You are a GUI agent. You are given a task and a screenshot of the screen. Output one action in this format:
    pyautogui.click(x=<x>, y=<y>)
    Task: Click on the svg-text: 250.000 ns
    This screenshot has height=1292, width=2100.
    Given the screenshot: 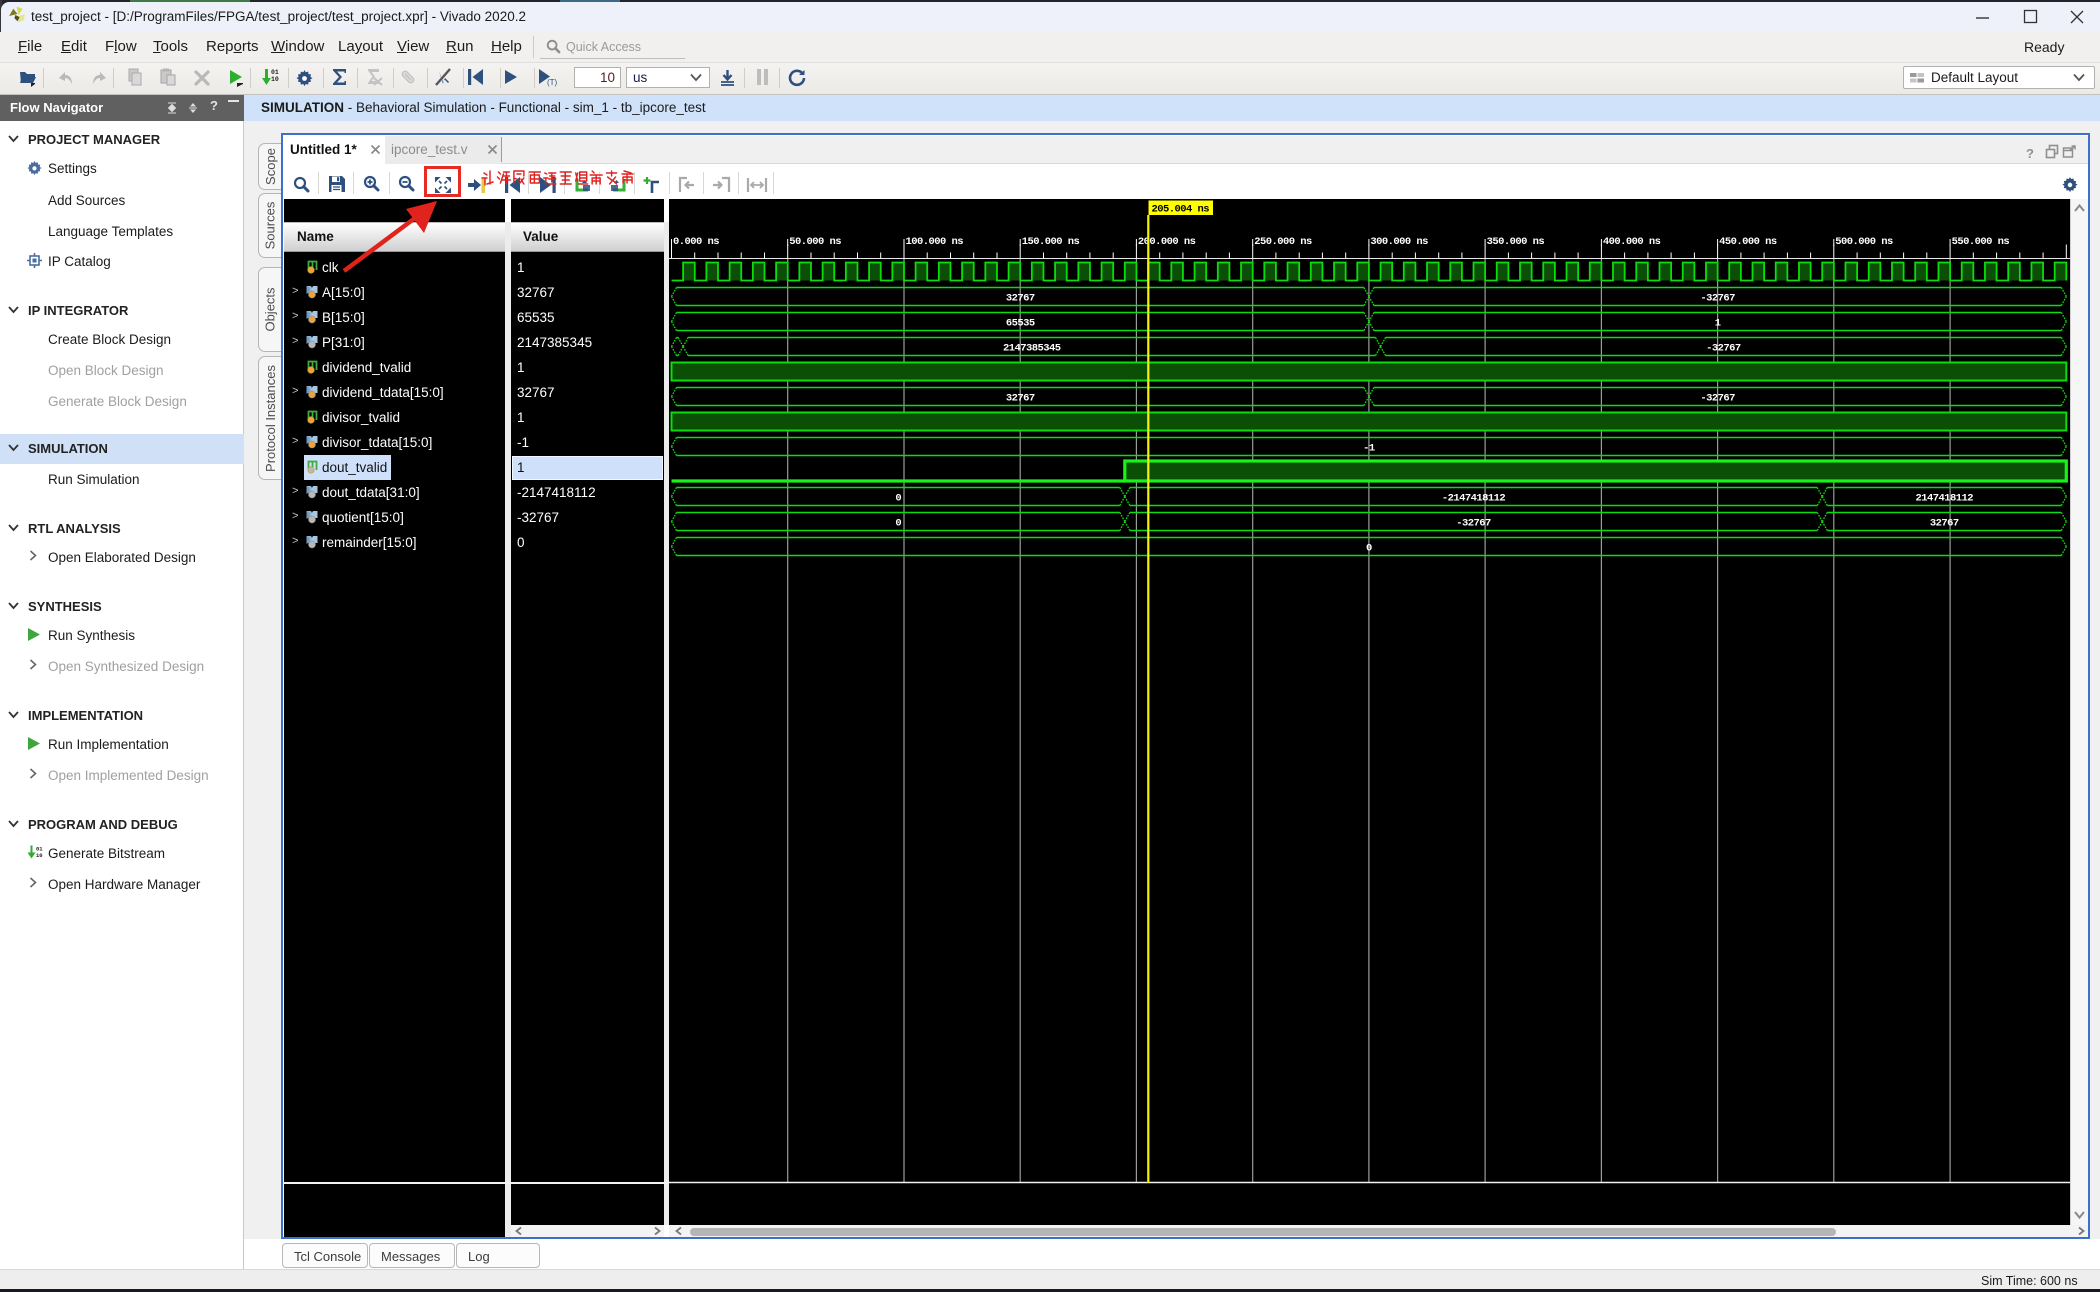 What is the action you would take?
    pyautogui.click(x=1283, y=242)
    